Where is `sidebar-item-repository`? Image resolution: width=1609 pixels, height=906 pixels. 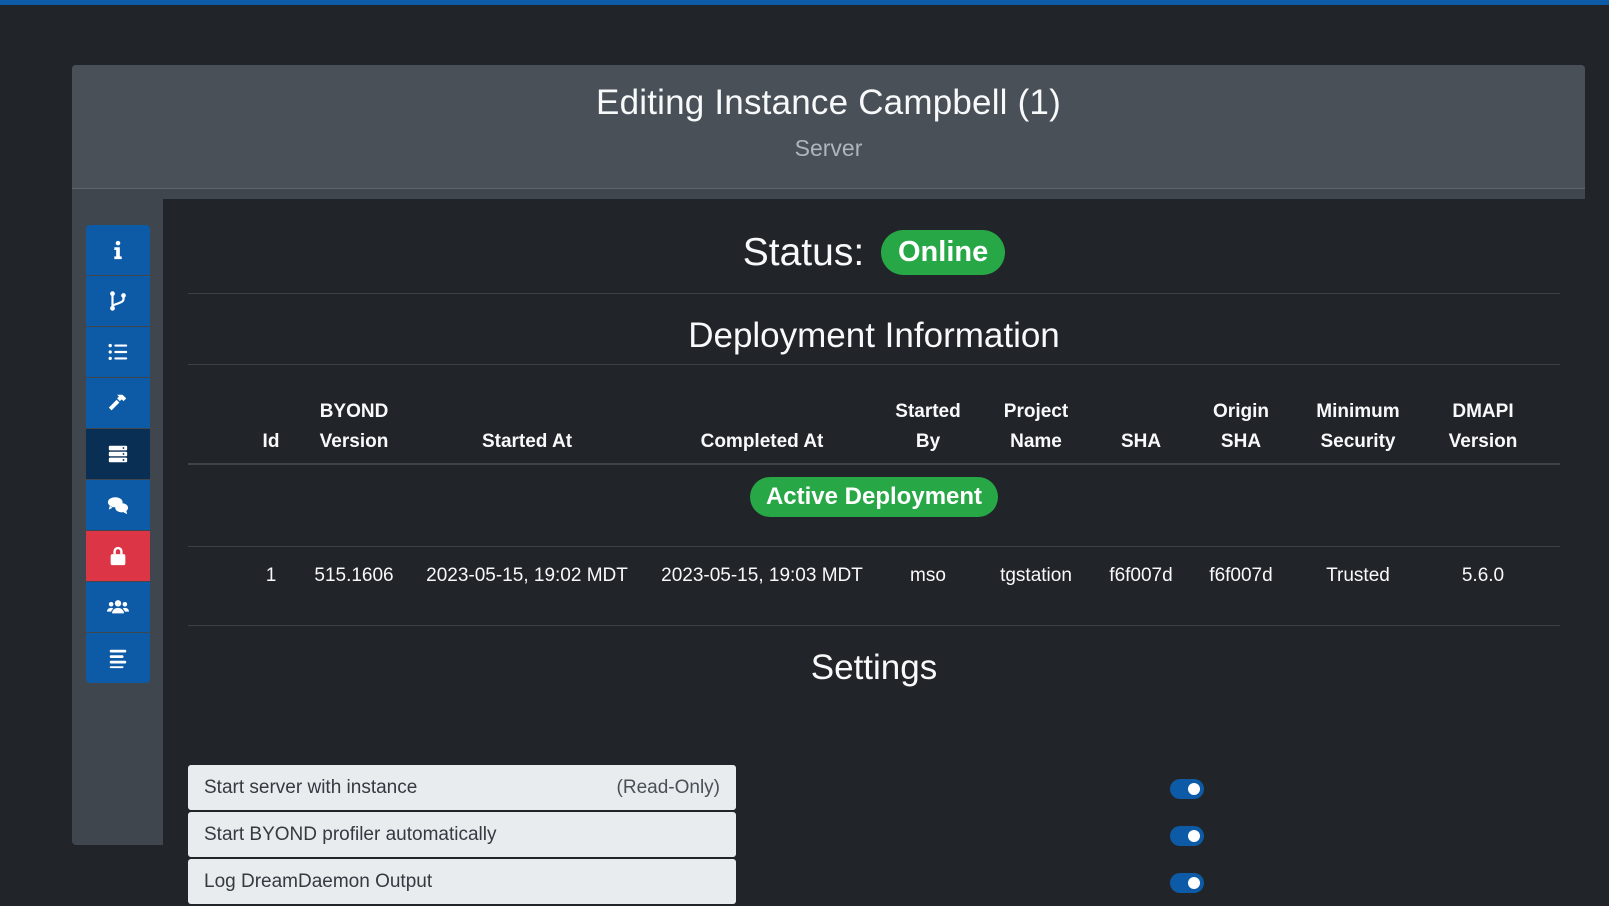
sidebar-item-repository is located at coordinates (118, 301).